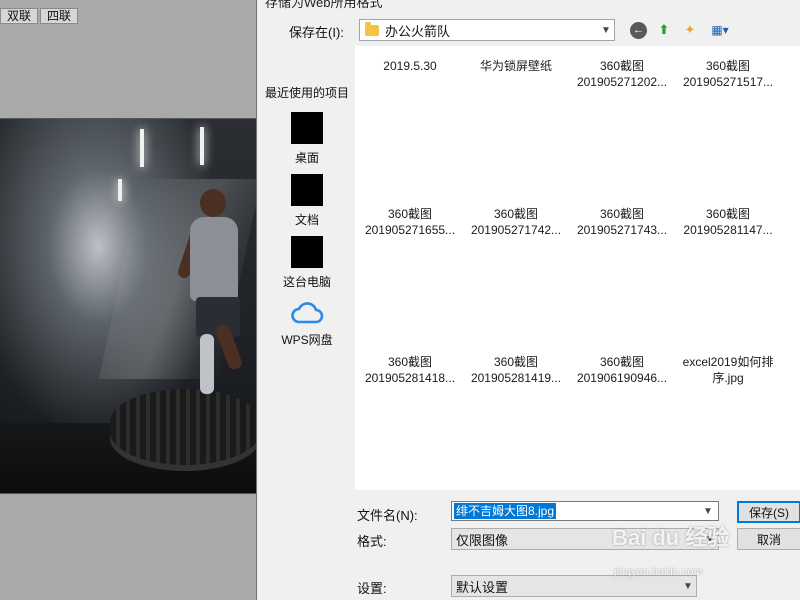 The width and height of the screenshot is (800, 600). I want to click on places-wps-cloud: WPS网盘, so click(307, 324).